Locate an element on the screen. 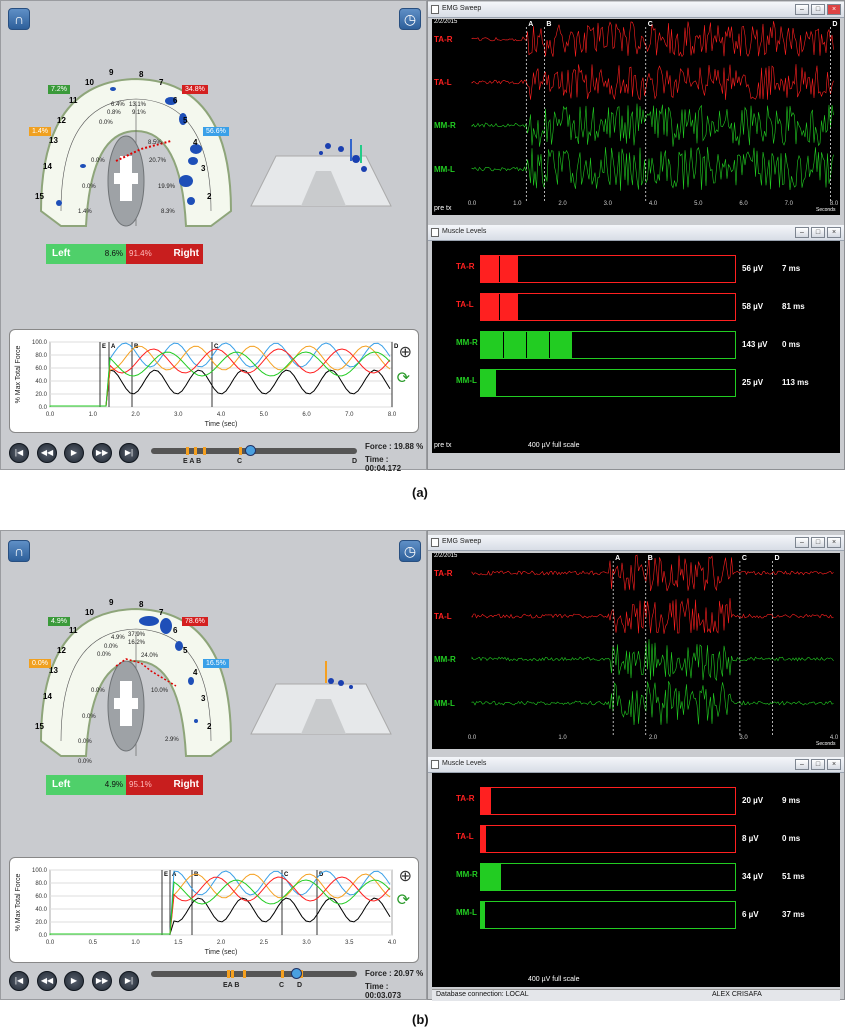  sweep-x-tick: 0.0 is located at coordinates (472, 738).